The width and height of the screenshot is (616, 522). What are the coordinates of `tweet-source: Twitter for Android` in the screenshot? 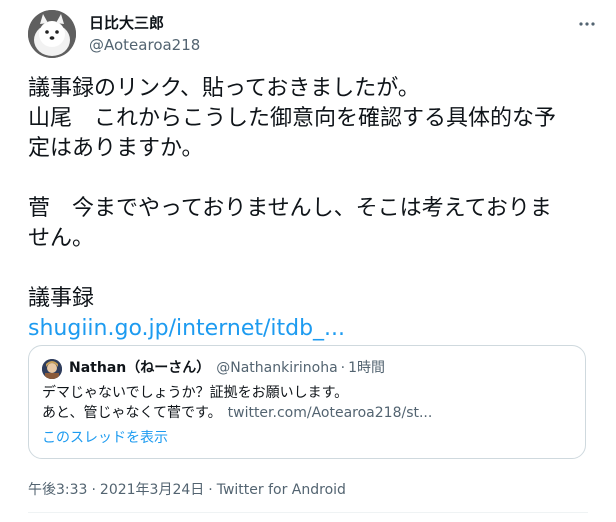 It's located at (281, 490).